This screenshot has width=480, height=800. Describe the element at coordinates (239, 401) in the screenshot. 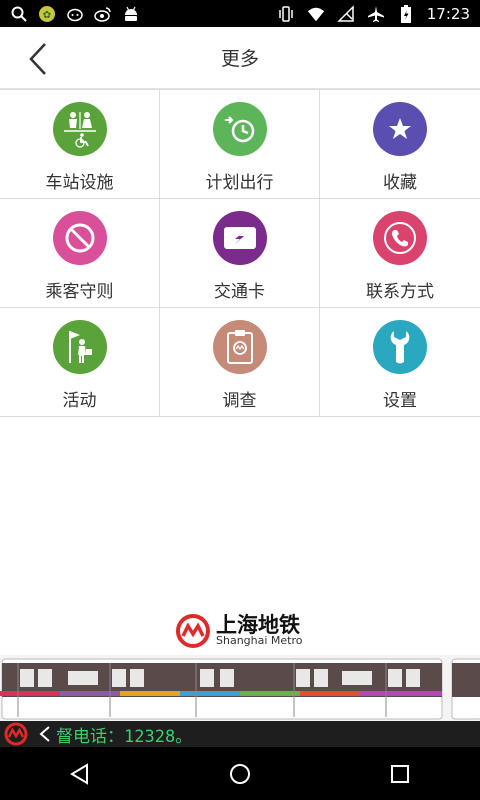

I see `menu-item-label: 调查` at that location.